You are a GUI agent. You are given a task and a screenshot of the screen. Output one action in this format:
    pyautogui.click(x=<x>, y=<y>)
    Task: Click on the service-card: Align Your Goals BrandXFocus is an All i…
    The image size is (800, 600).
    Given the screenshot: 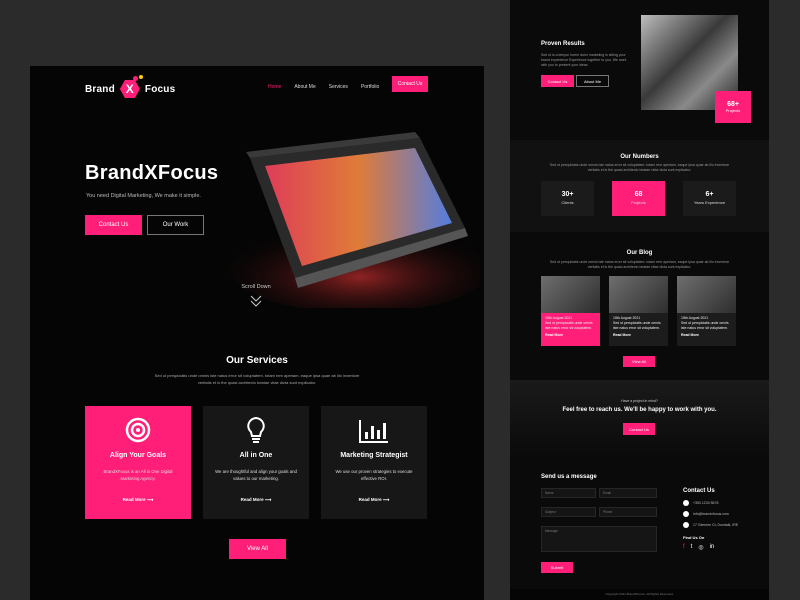 What is the action you would take?
    pyautogui.click(x=138, y=462)
    